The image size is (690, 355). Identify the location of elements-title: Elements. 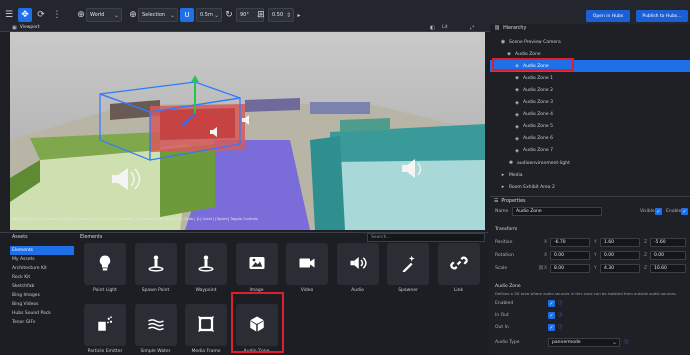
(91, 237).